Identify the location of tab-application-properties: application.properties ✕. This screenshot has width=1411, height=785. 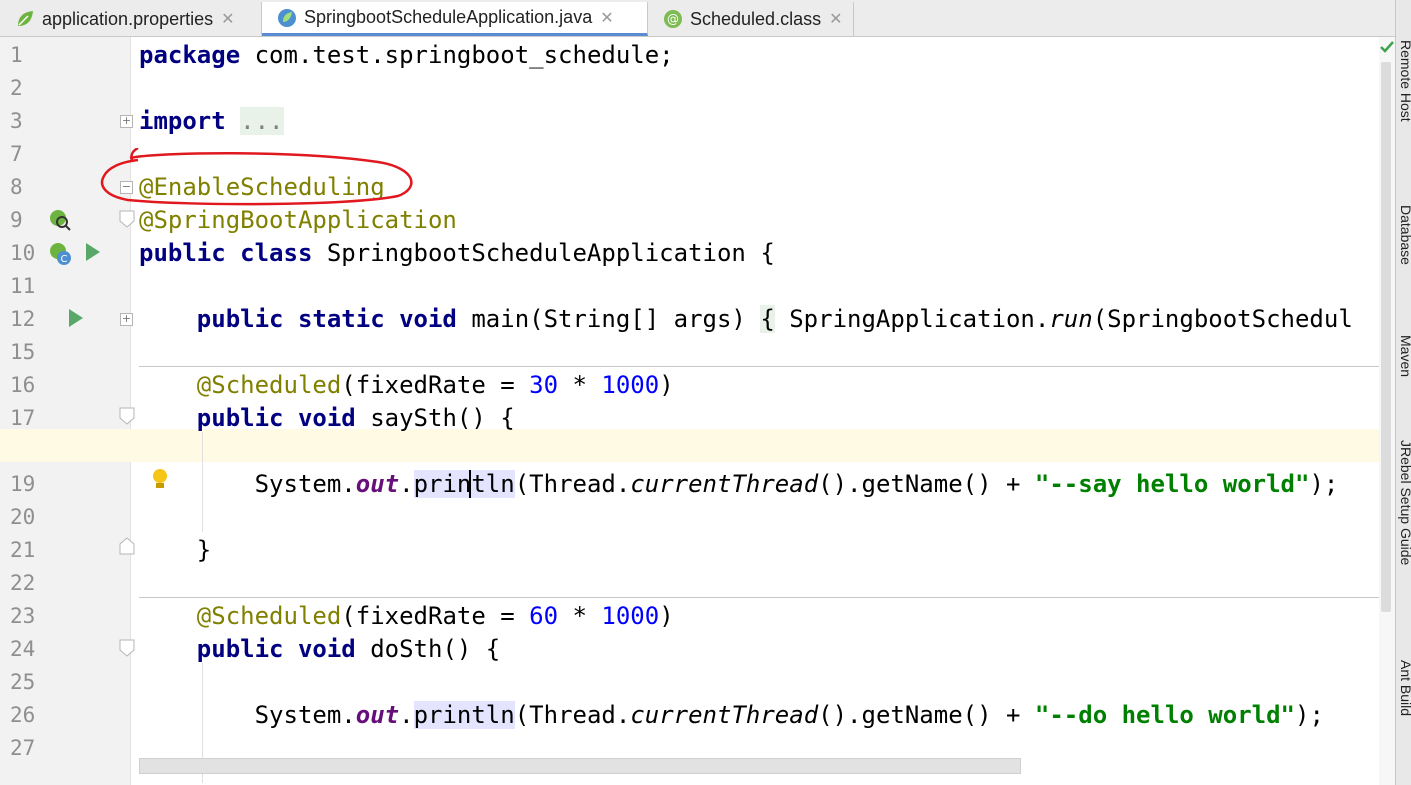
(131, 19).